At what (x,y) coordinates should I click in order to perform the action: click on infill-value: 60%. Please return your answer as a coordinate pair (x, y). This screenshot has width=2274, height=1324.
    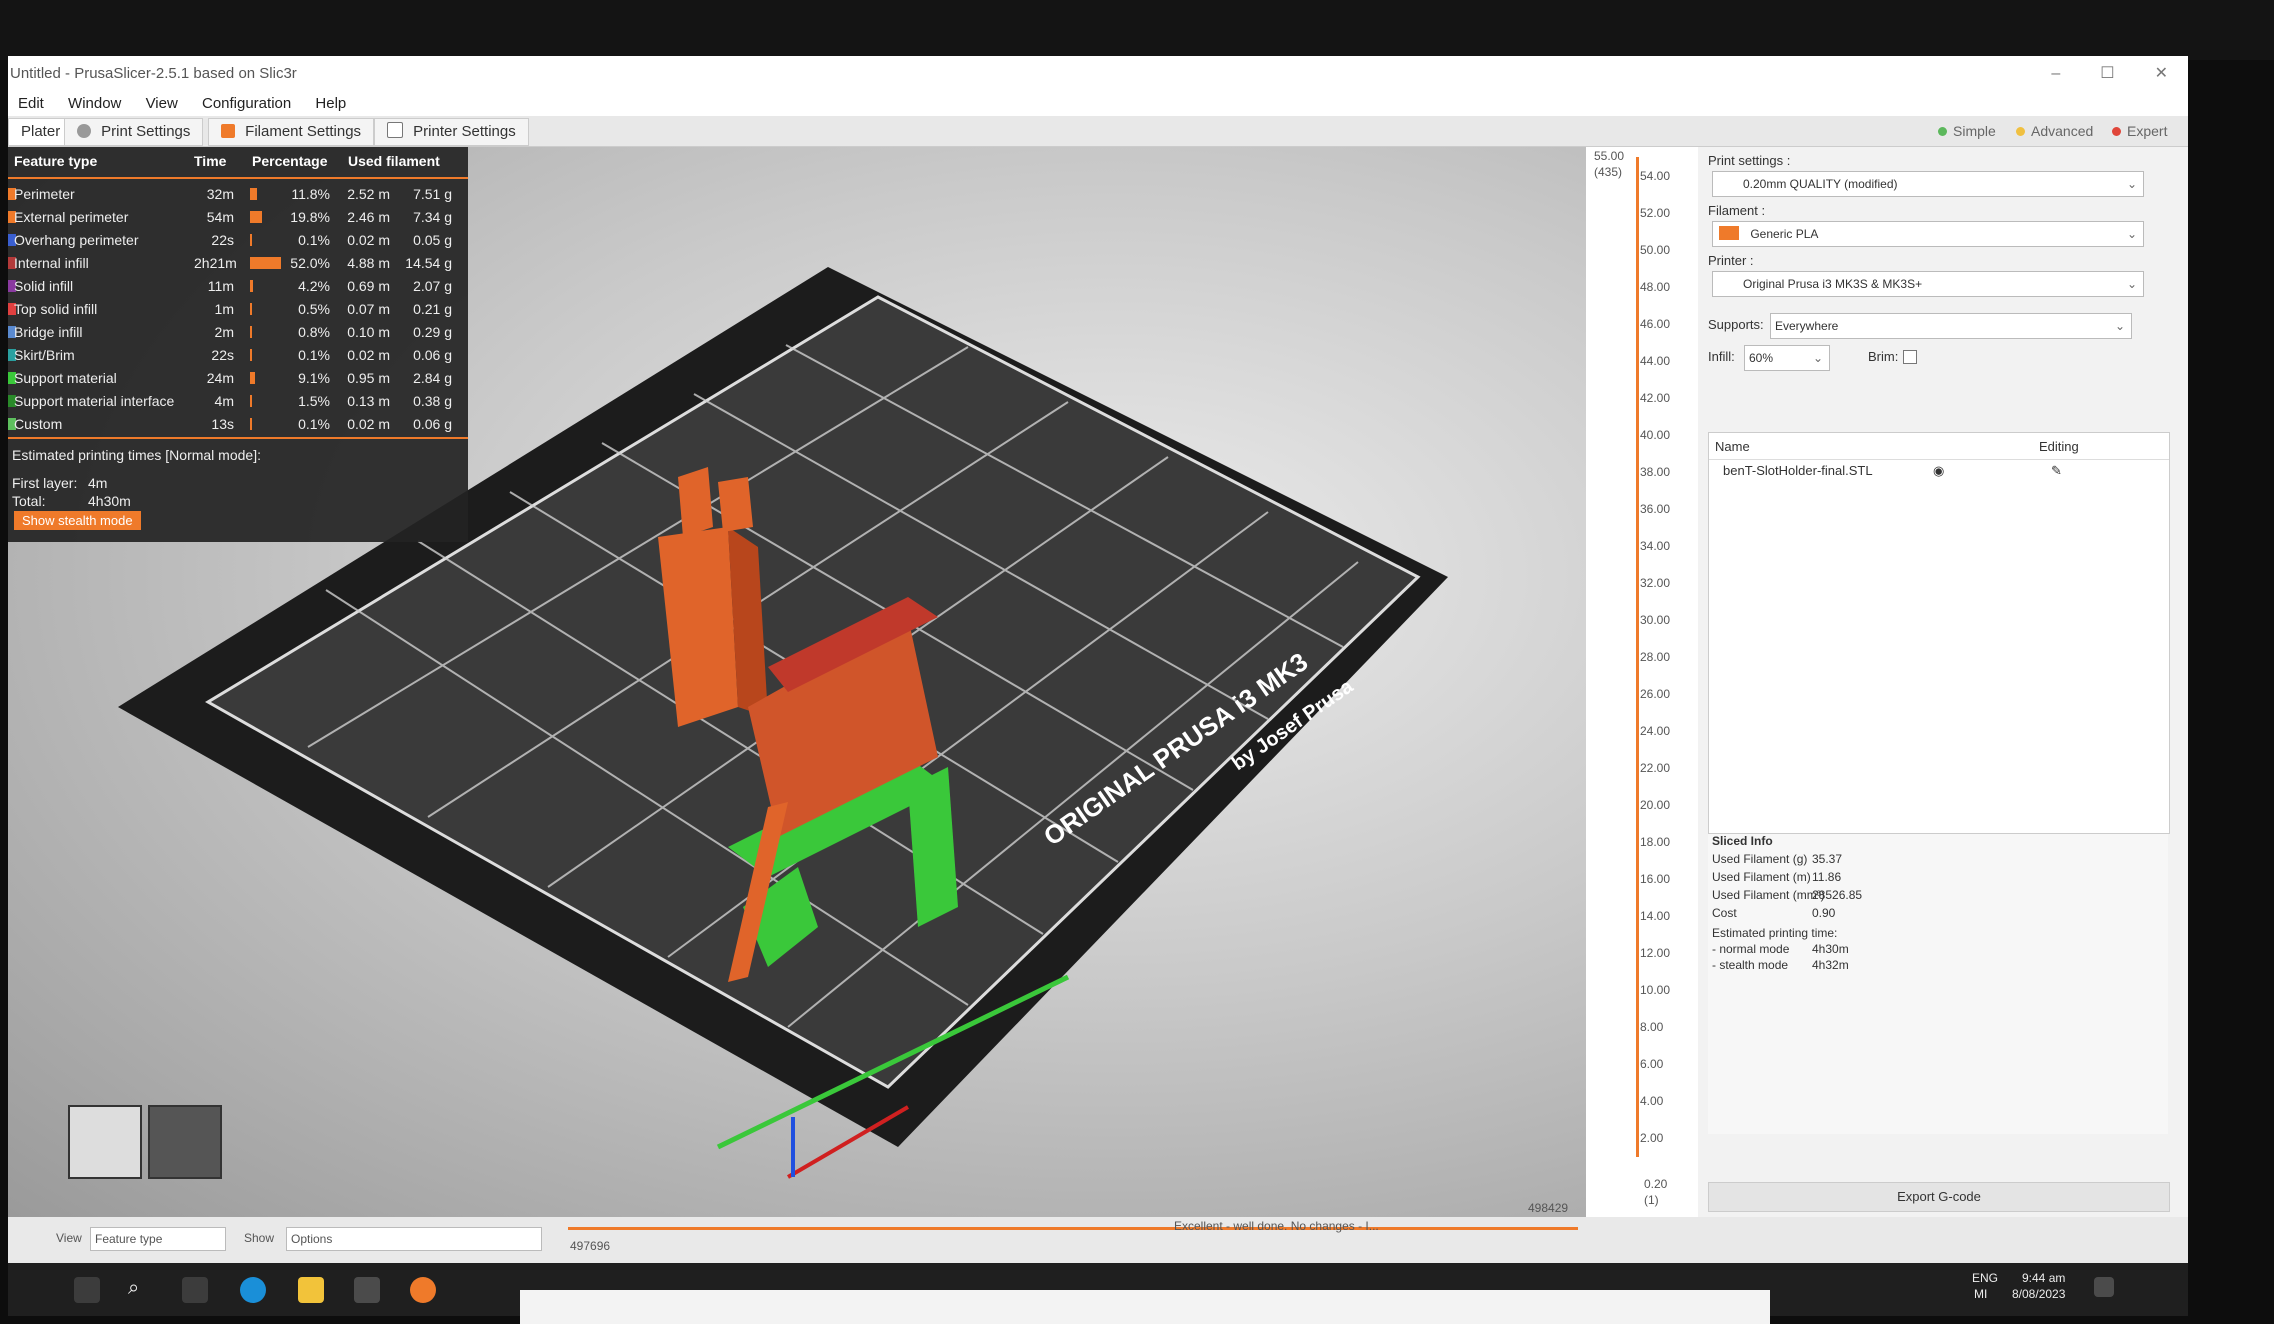
    Looking at the image, I should click on (1761, 358).